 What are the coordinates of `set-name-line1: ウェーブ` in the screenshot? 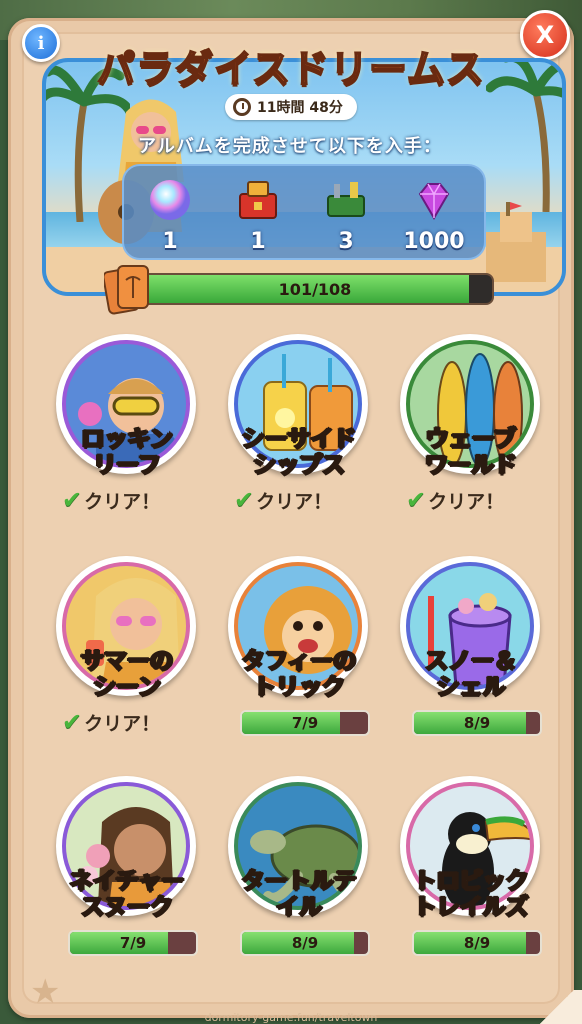 It's located at (471, 439).